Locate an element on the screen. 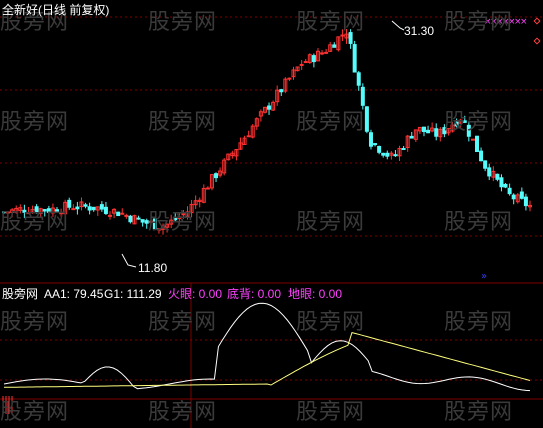  max-price-pointer is located at coordinates (398, 25).